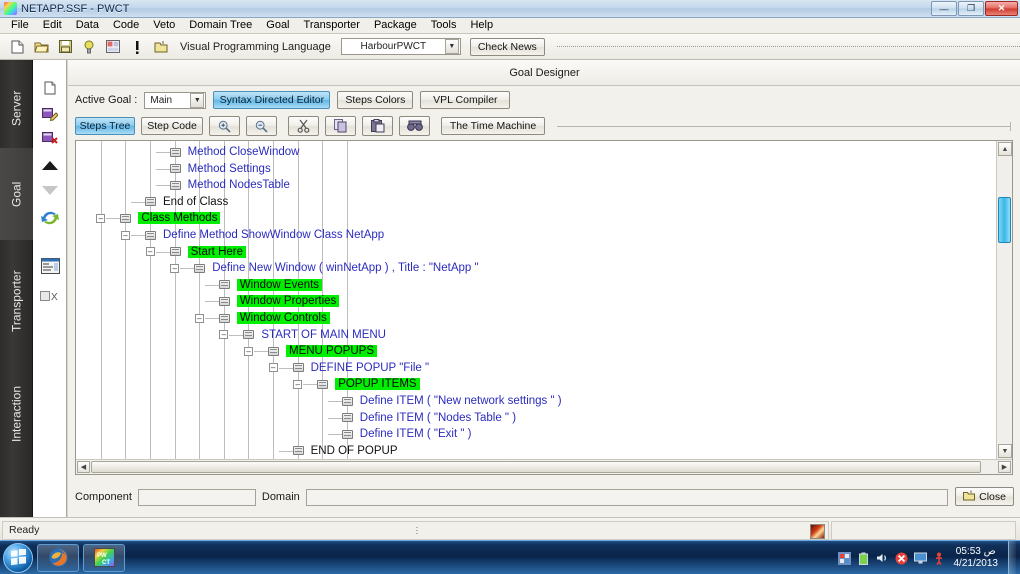  What do you see at coordinates (113, 47) in the screenshot?
I see `picture-icon` at bounding box center [113, 47].